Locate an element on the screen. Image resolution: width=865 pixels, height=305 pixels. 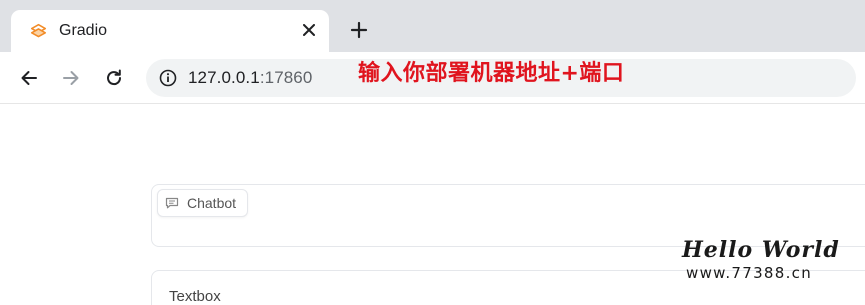
tab-title: Gradio is located at coordinates (83, 30).